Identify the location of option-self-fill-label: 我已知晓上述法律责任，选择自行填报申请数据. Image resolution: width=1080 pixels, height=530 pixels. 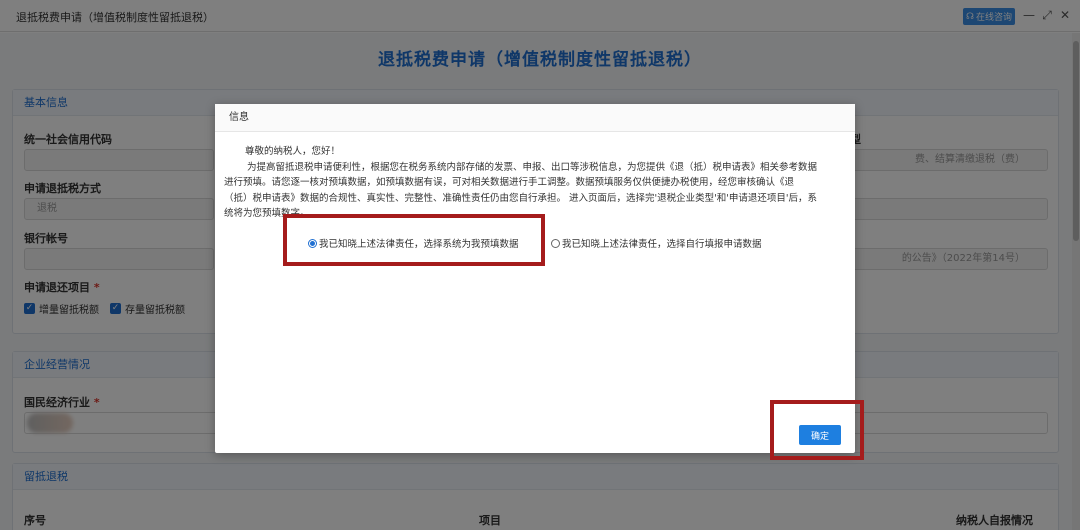
(662, 244).